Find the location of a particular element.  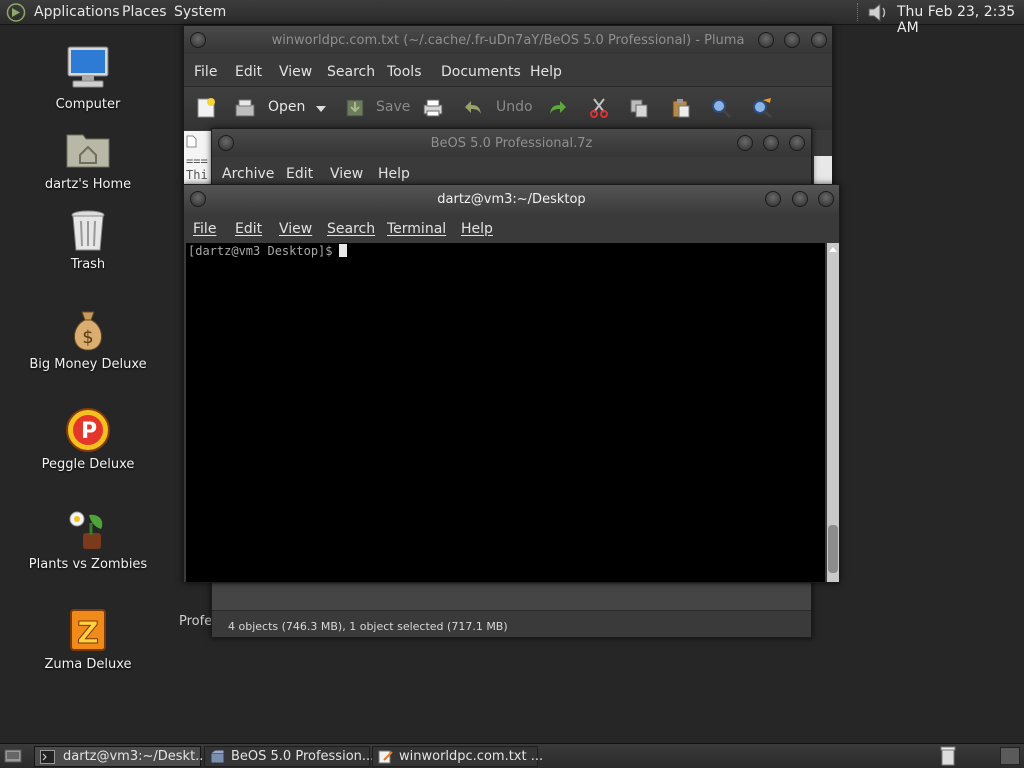

peggle-icon: P is located at coordinates (88, 430).